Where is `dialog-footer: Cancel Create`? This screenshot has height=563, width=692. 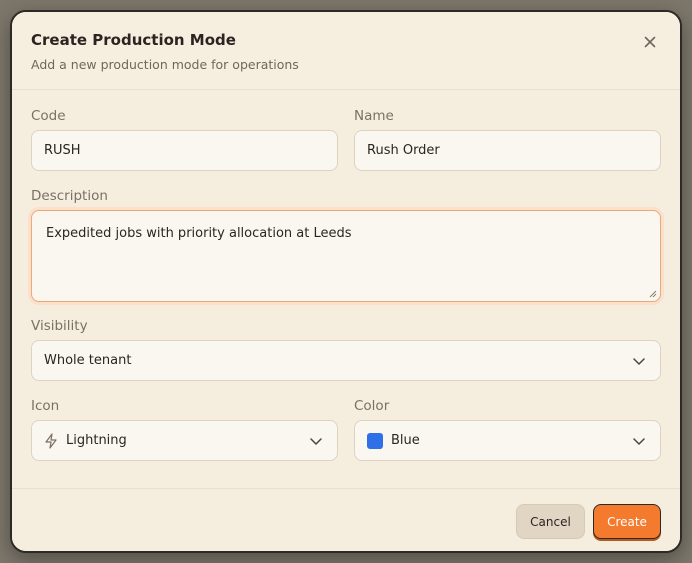 dialog-footer: Cancel Create is located at coordinates (346, 519).